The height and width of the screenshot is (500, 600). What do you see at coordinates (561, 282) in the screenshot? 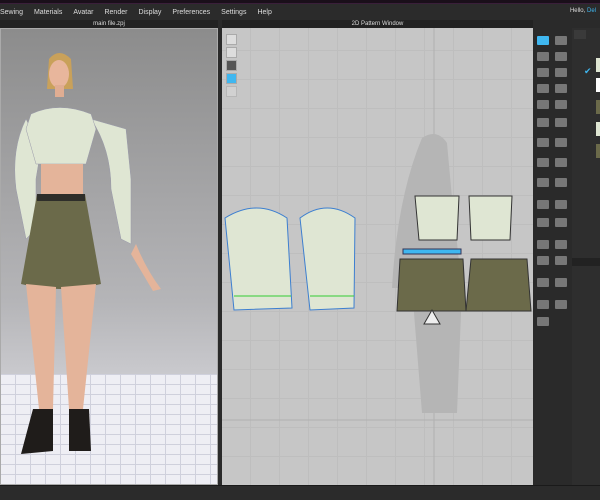
I see `tool-image-icon` at bounding box center [561, 282].